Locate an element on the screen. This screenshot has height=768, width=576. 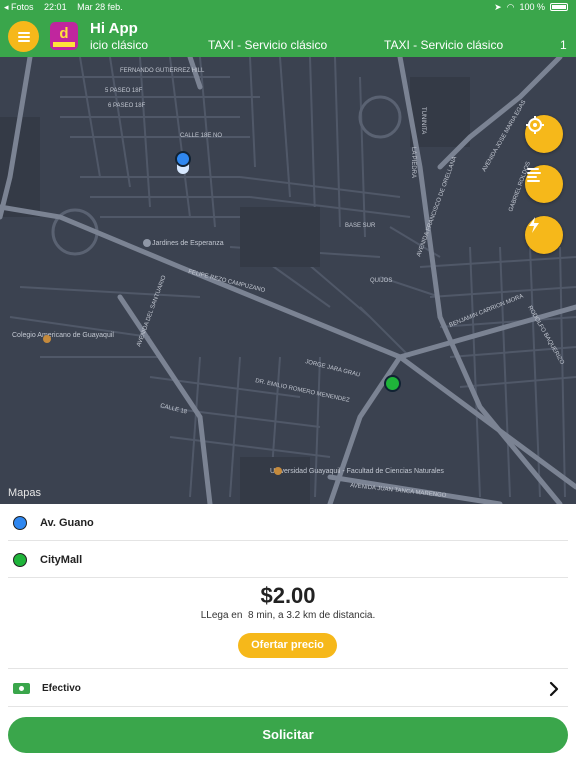
origin-dot-icon is located at coordinates (20, 522).